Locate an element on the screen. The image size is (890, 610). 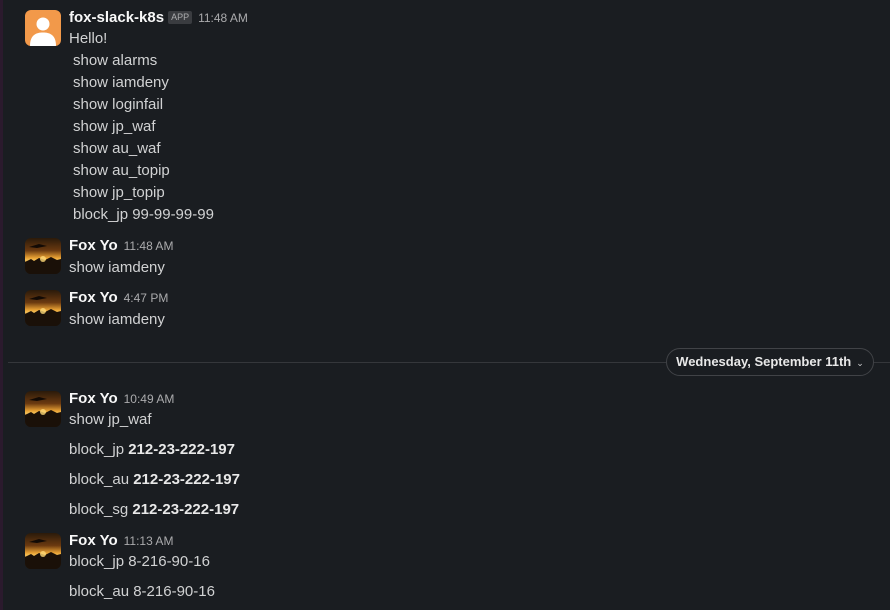
message-header: Fox Yo 11:13 AM is located at coordinates (121, 541).